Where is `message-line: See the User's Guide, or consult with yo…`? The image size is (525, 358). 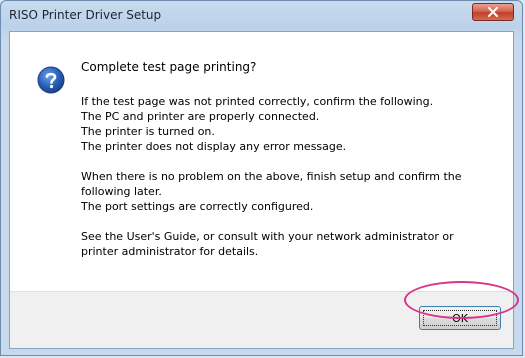 message-line: See the User's Guide, or consult with yo… is located at coordinates (267, 236).